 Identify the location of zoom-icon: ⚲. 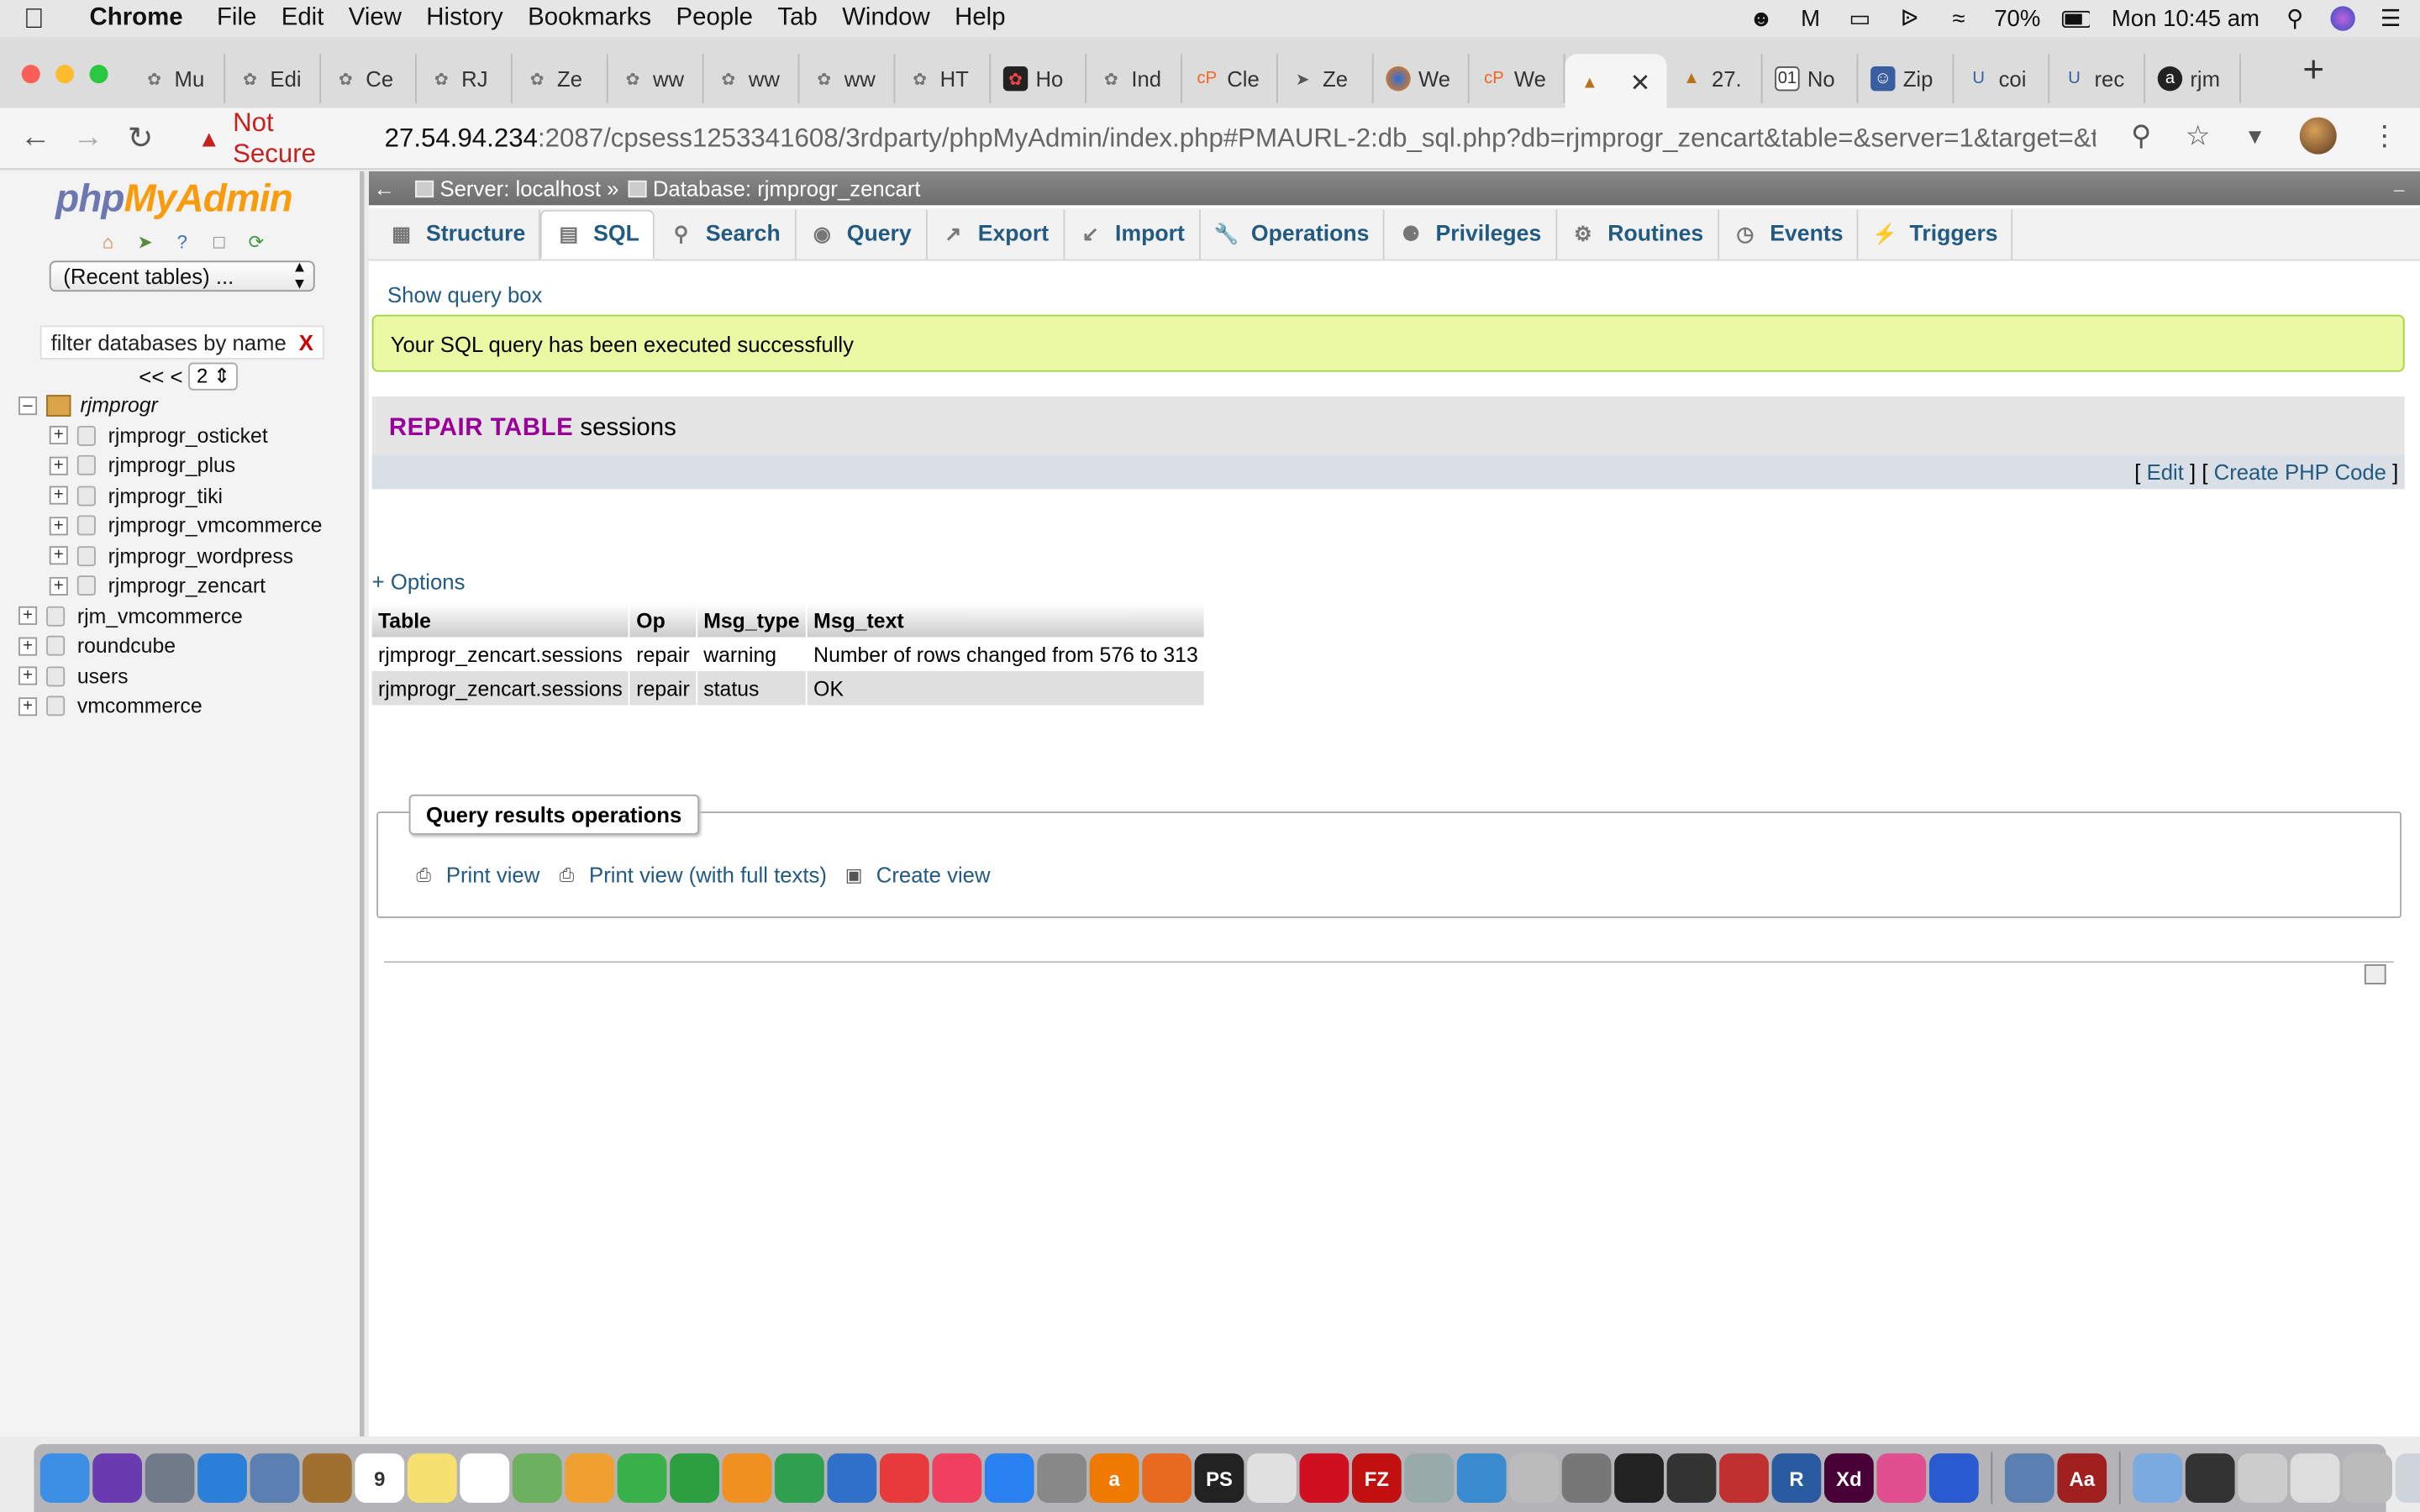
(2141, 135).